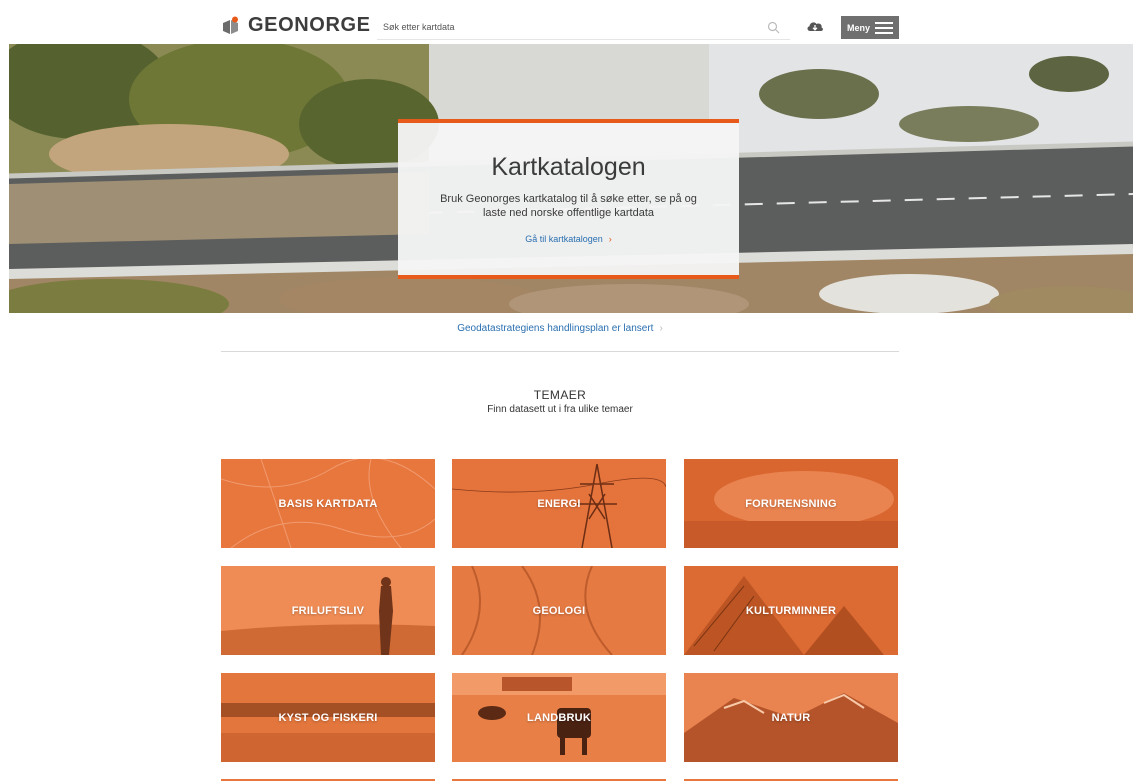 This screenshot has width=1133, height=781. I want to click on theme-label: BASIS KARTDATA, so click(328, 503).